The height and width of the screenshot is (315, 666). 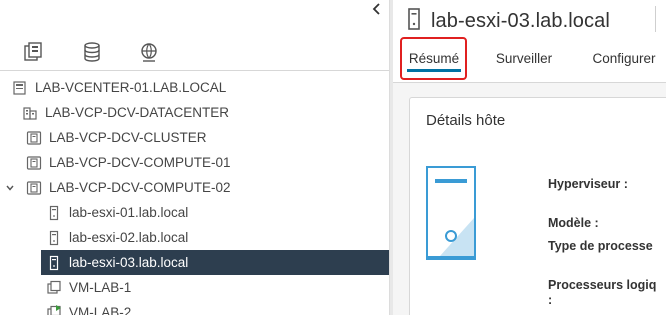 What do you see at coordinates (573, 223) in the screenshot?
I see `model-label: Modèle :` at bounding box center [573, 223].